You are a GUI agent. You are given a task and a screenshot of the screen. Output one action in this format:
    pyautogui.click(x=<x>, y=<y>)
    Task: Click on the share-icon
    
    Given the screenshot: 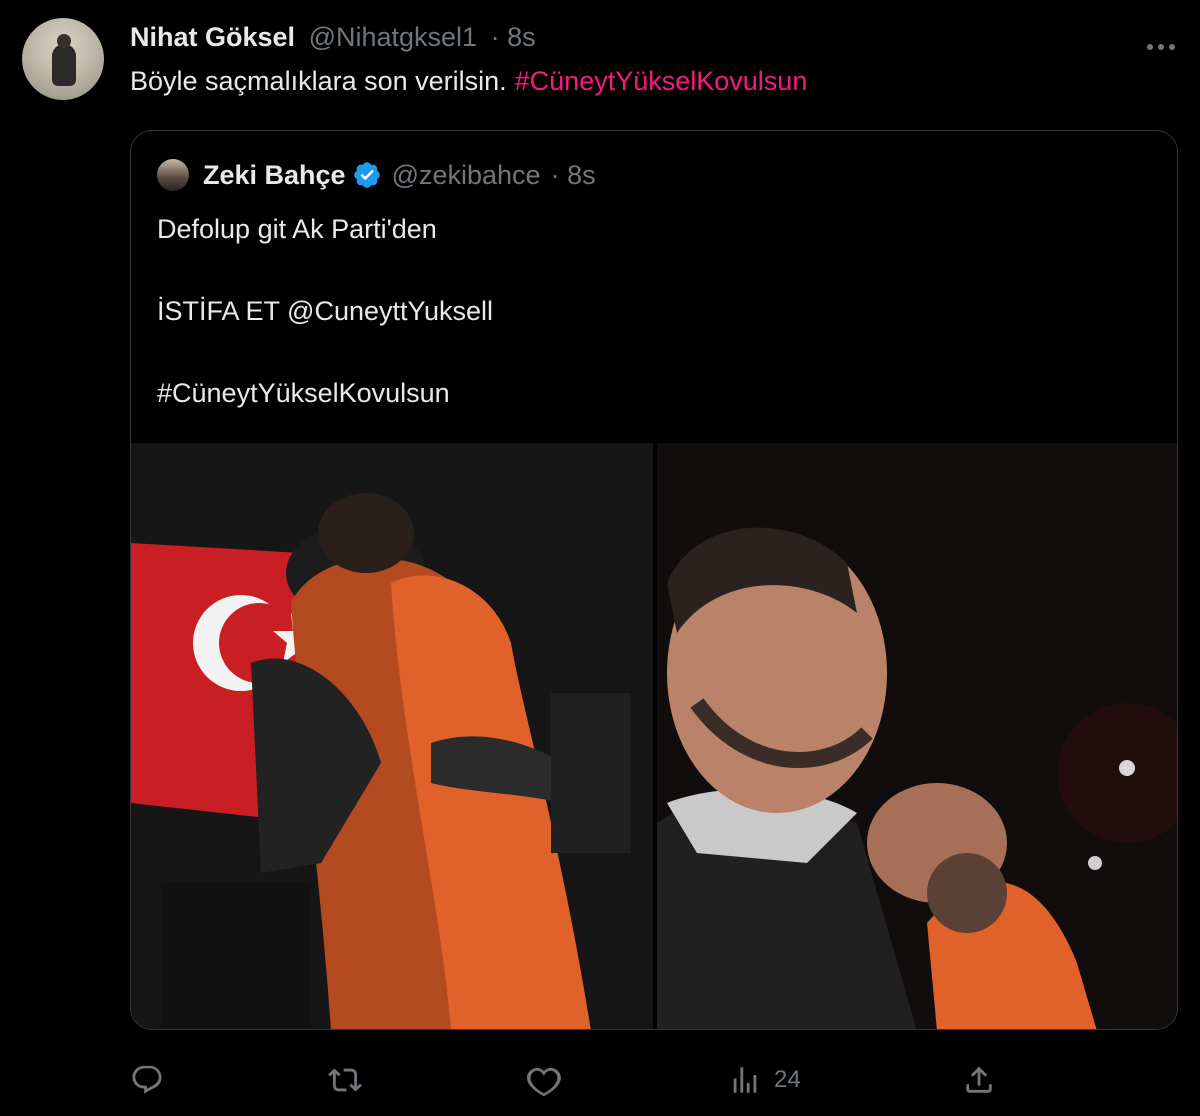 What is the action you would take?
    pyautogui.click(x=979, y=1079)
    